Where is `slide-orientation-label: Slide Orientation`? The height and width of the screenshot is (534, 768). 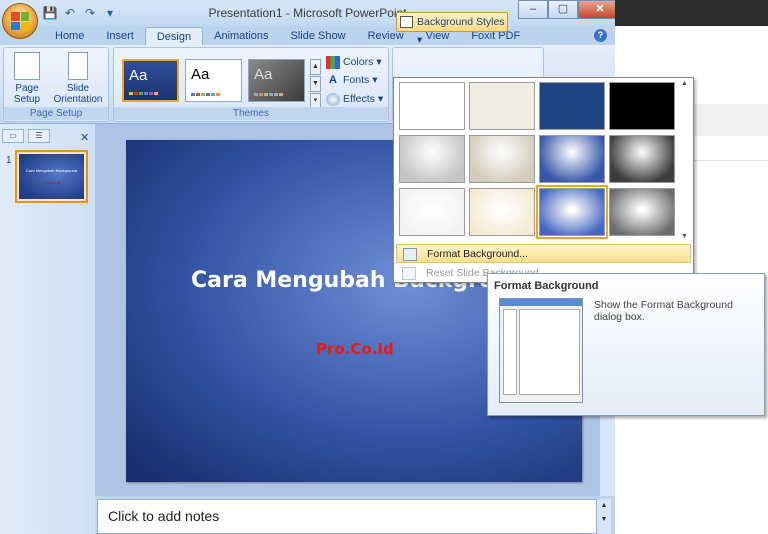 slide-orientation-label: Slide Orientation is located at coordinates (78, 94).